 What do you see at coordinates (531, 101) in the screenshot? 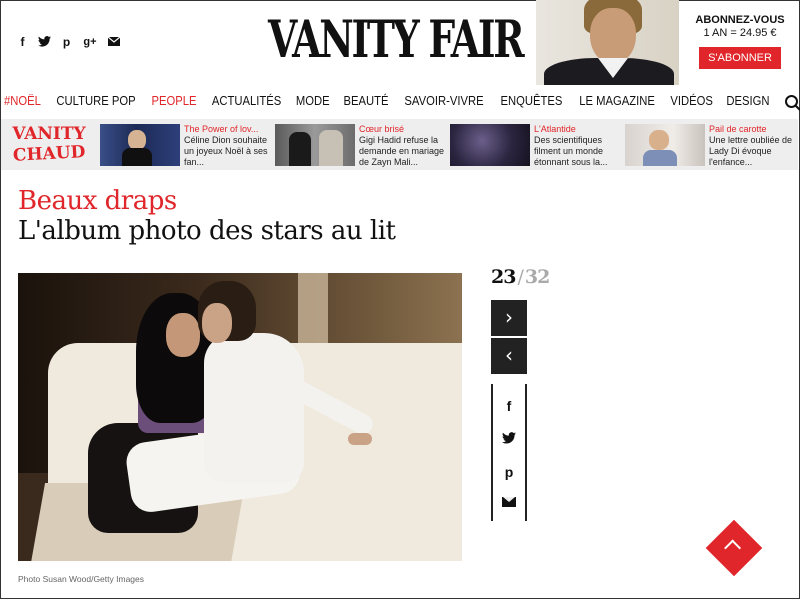
I see `nav-item-enquetes: ENQUÊTES` at bounding box center [531, 101].